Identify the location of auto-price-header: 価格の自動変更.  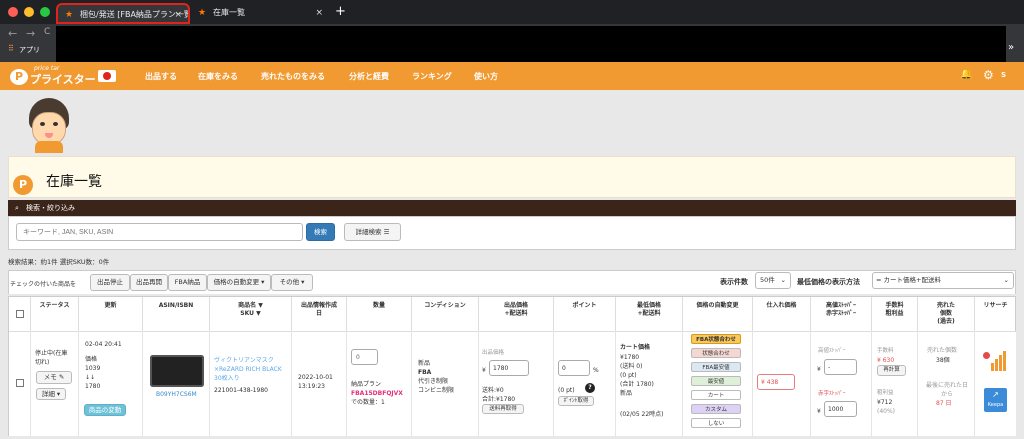
(718, 314).